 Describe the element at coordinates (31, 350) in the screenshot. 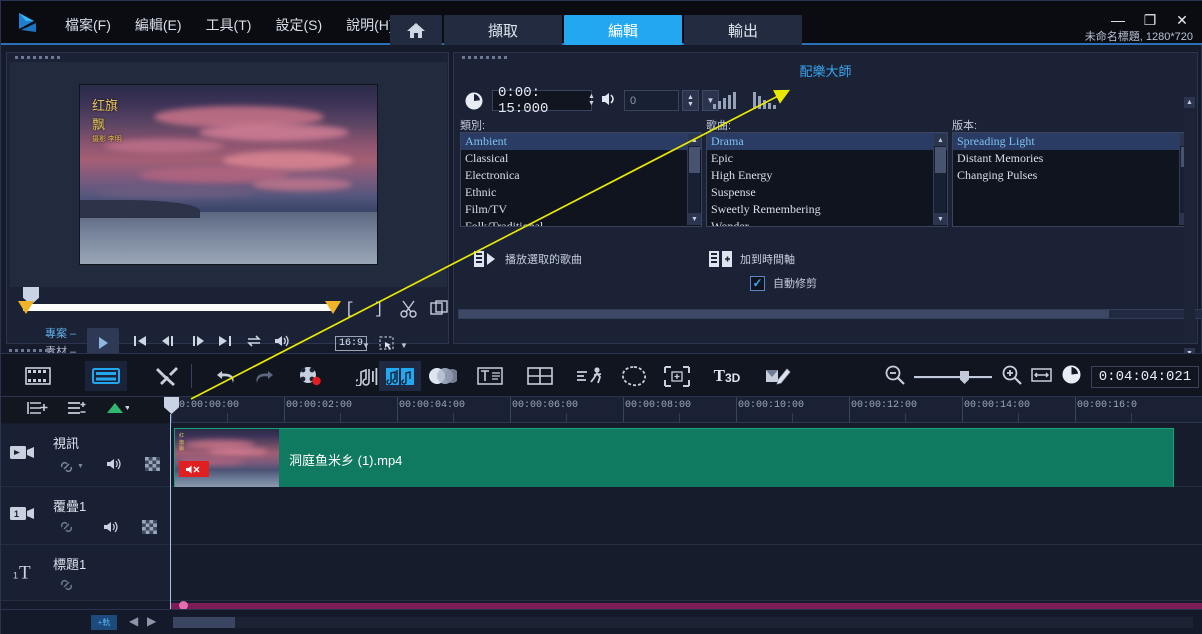

I see `toolbar-grip` at that location.